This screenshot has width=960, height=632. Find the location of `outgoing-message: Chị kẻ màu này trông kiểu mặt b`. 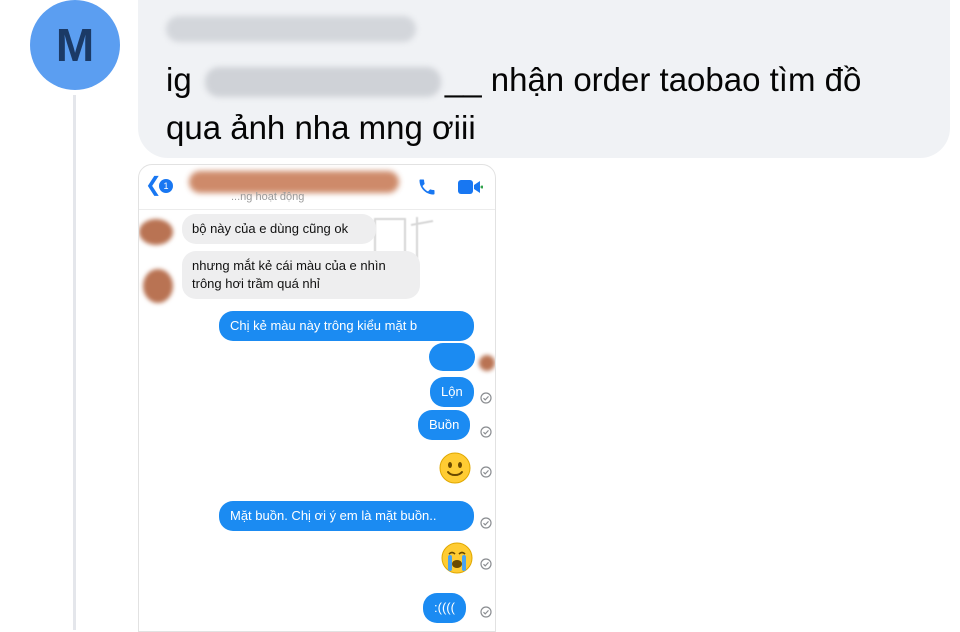

outgoing-message: Chị kẻ màu này trông kiểu mặt b is located at coordinates (346, 326).